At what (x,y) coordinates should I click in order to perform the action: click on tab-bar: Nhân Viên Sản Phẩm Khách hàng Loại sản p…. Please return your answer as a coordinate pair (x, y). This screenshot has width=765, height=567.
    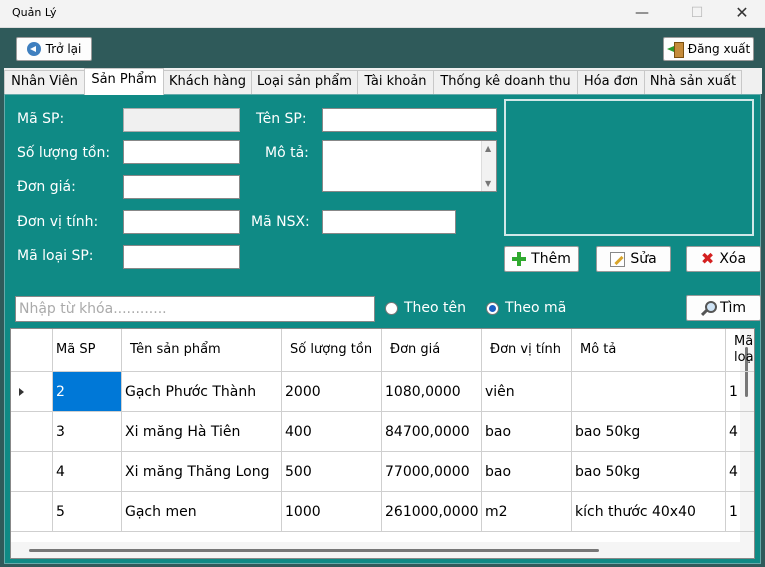
    Looking at the image, I should click on (383, 81).